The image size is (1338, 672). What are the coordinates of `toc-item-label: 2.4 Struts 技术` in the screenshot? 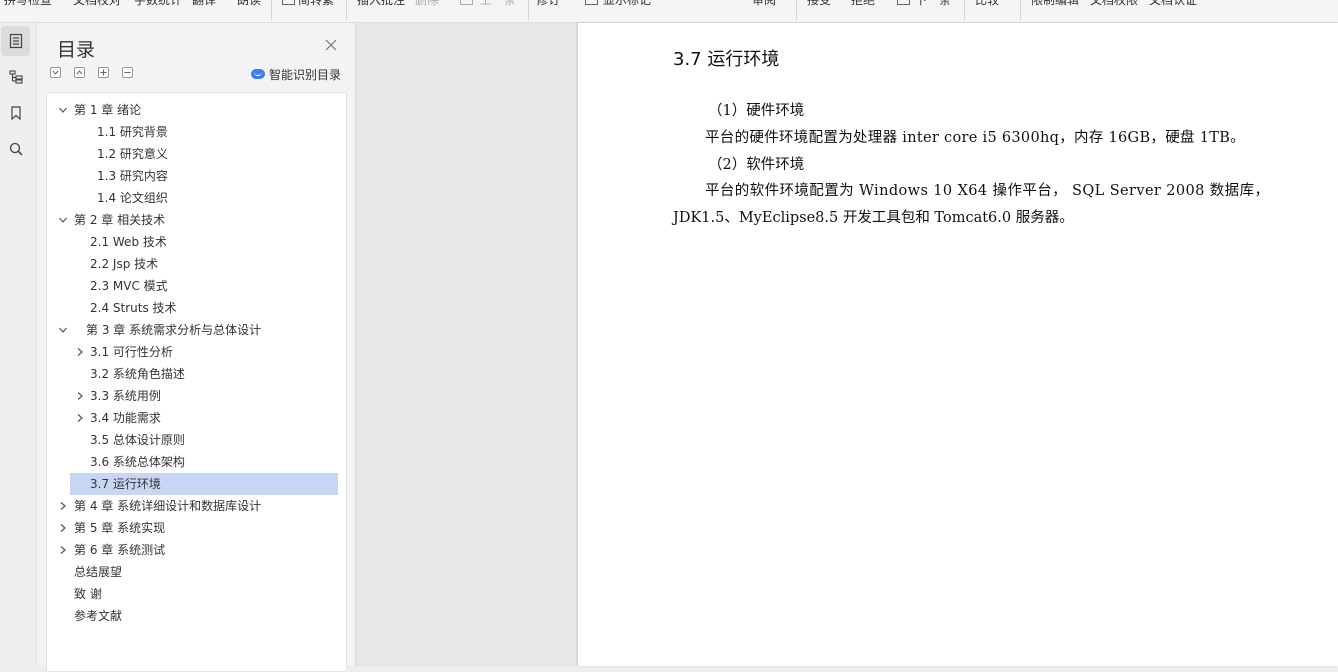 It's located at (133, 308).